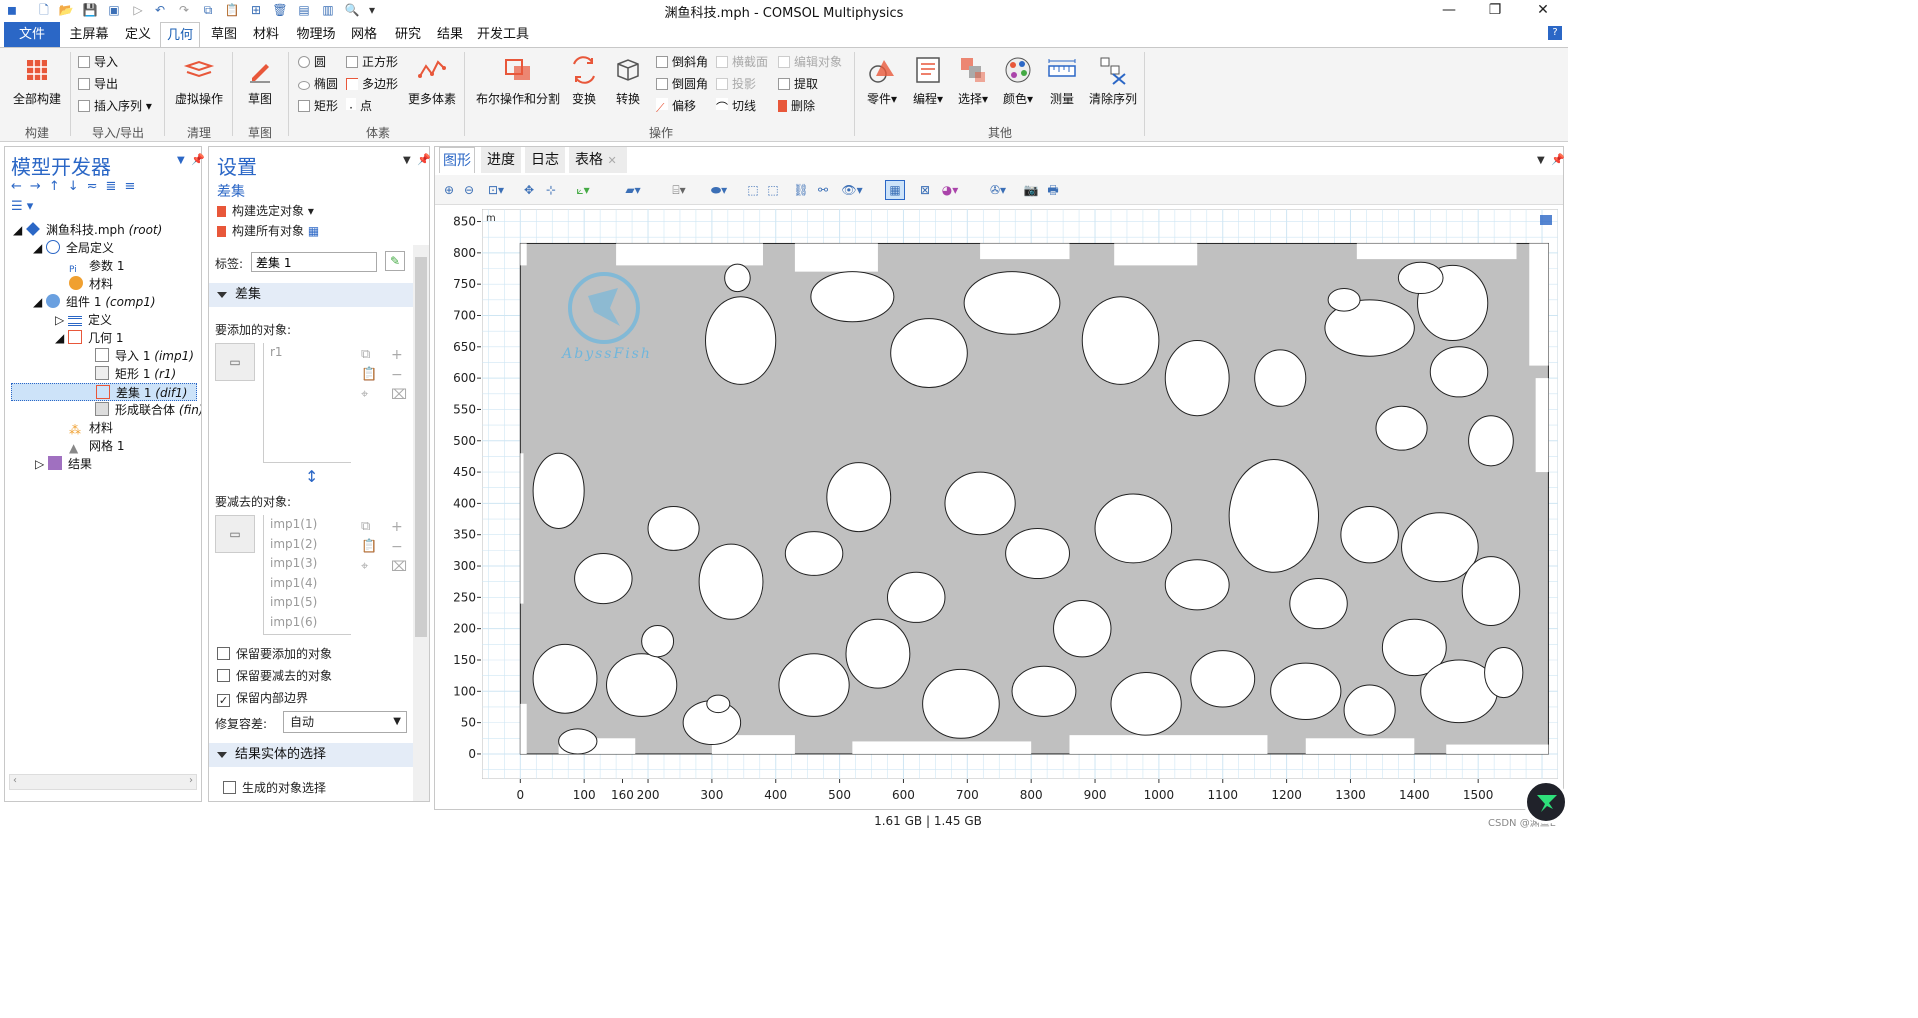 The image size is (1918, 1018). I want to click on projection-button: 投影, so click(736, 84).